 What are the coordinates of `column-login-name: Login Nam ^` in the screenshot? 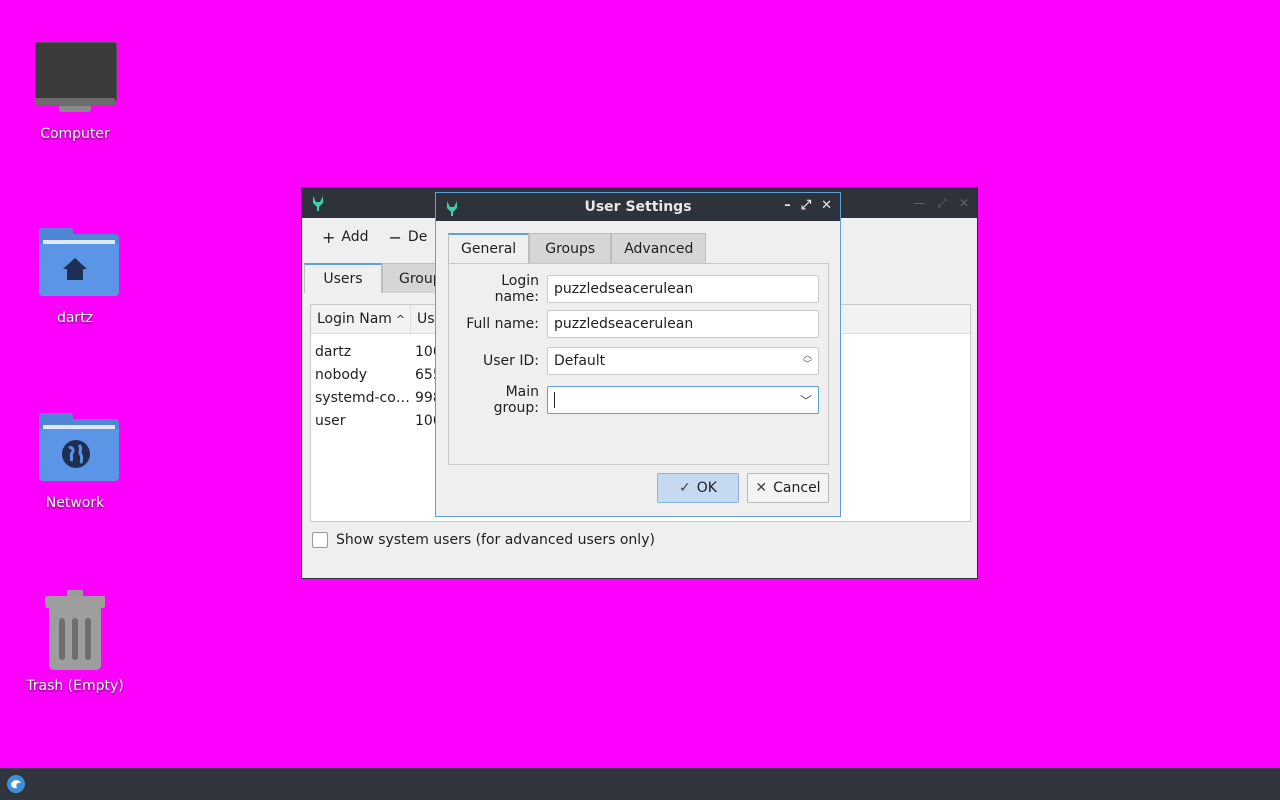 It's located at (361, 319).